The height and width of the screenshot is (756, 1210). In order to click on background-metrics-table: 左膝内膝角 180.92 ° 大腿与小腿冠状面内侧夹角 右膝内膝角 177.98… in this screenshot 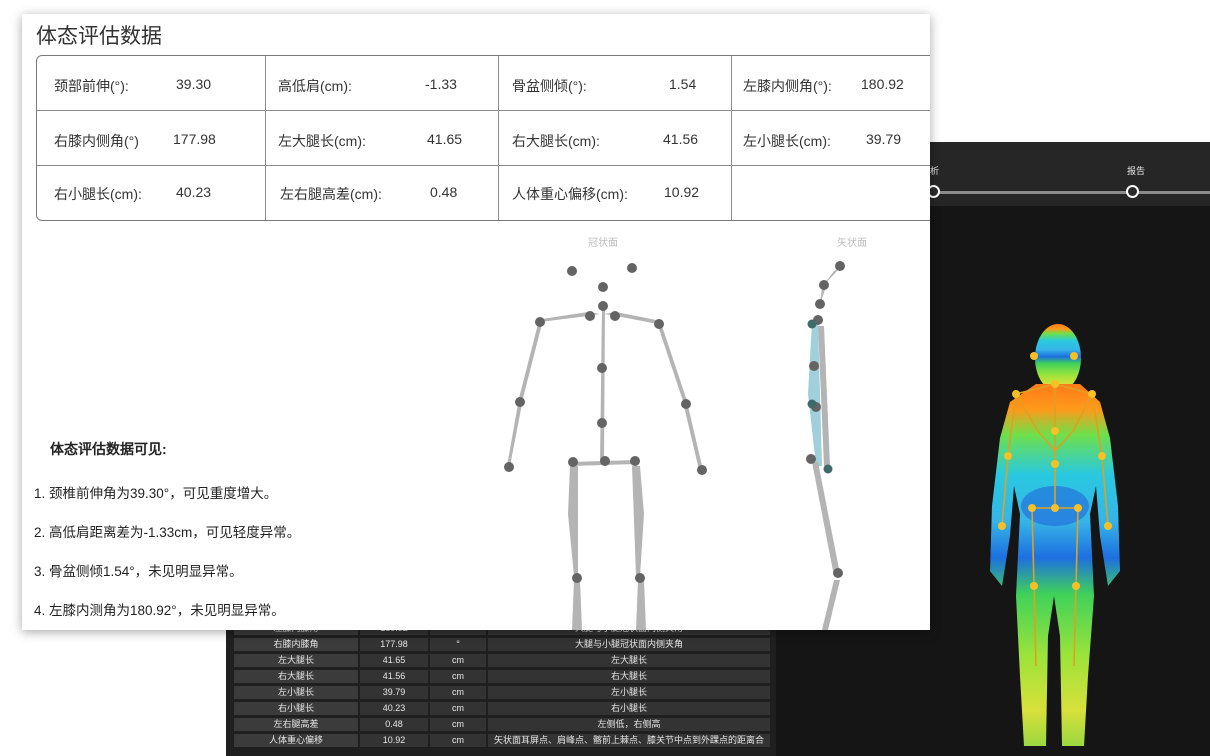, I will do `click(501, 687)`.